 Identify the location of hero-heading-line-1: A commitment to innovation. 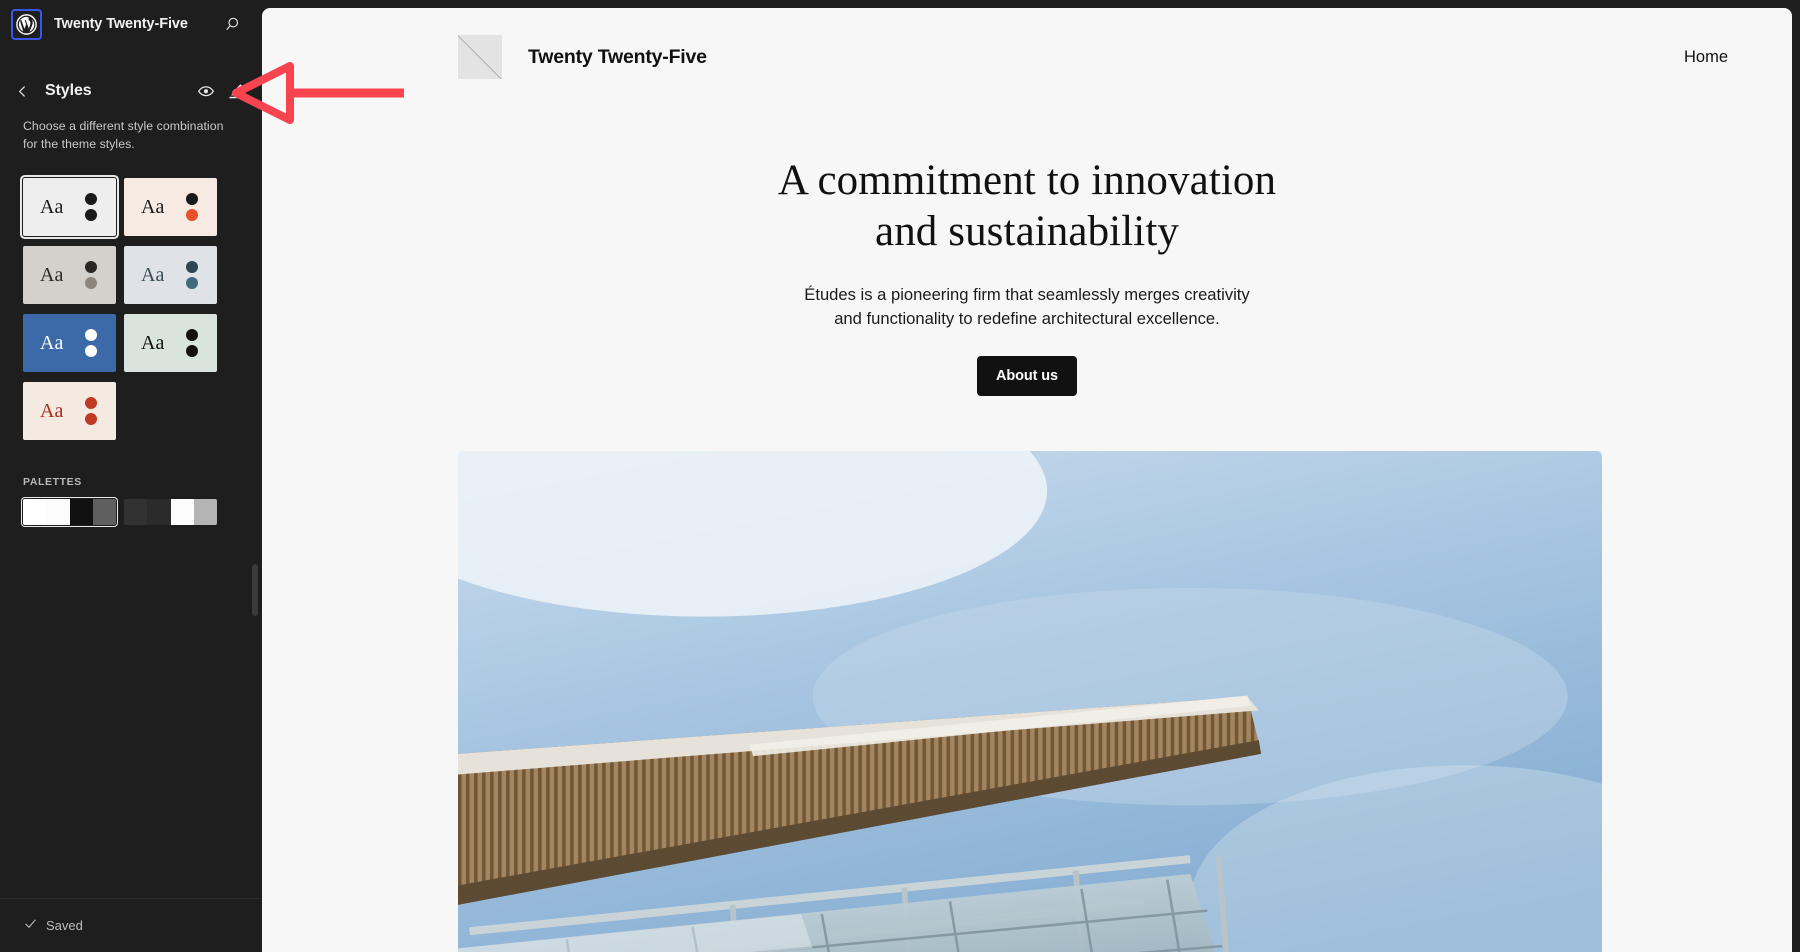
(1027, 180).